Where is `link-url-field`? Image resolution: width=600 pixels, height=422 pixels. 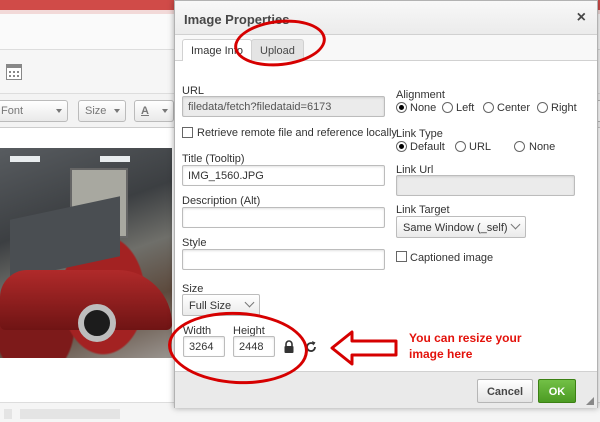
link-url-field is located at coordinates (485, 185).